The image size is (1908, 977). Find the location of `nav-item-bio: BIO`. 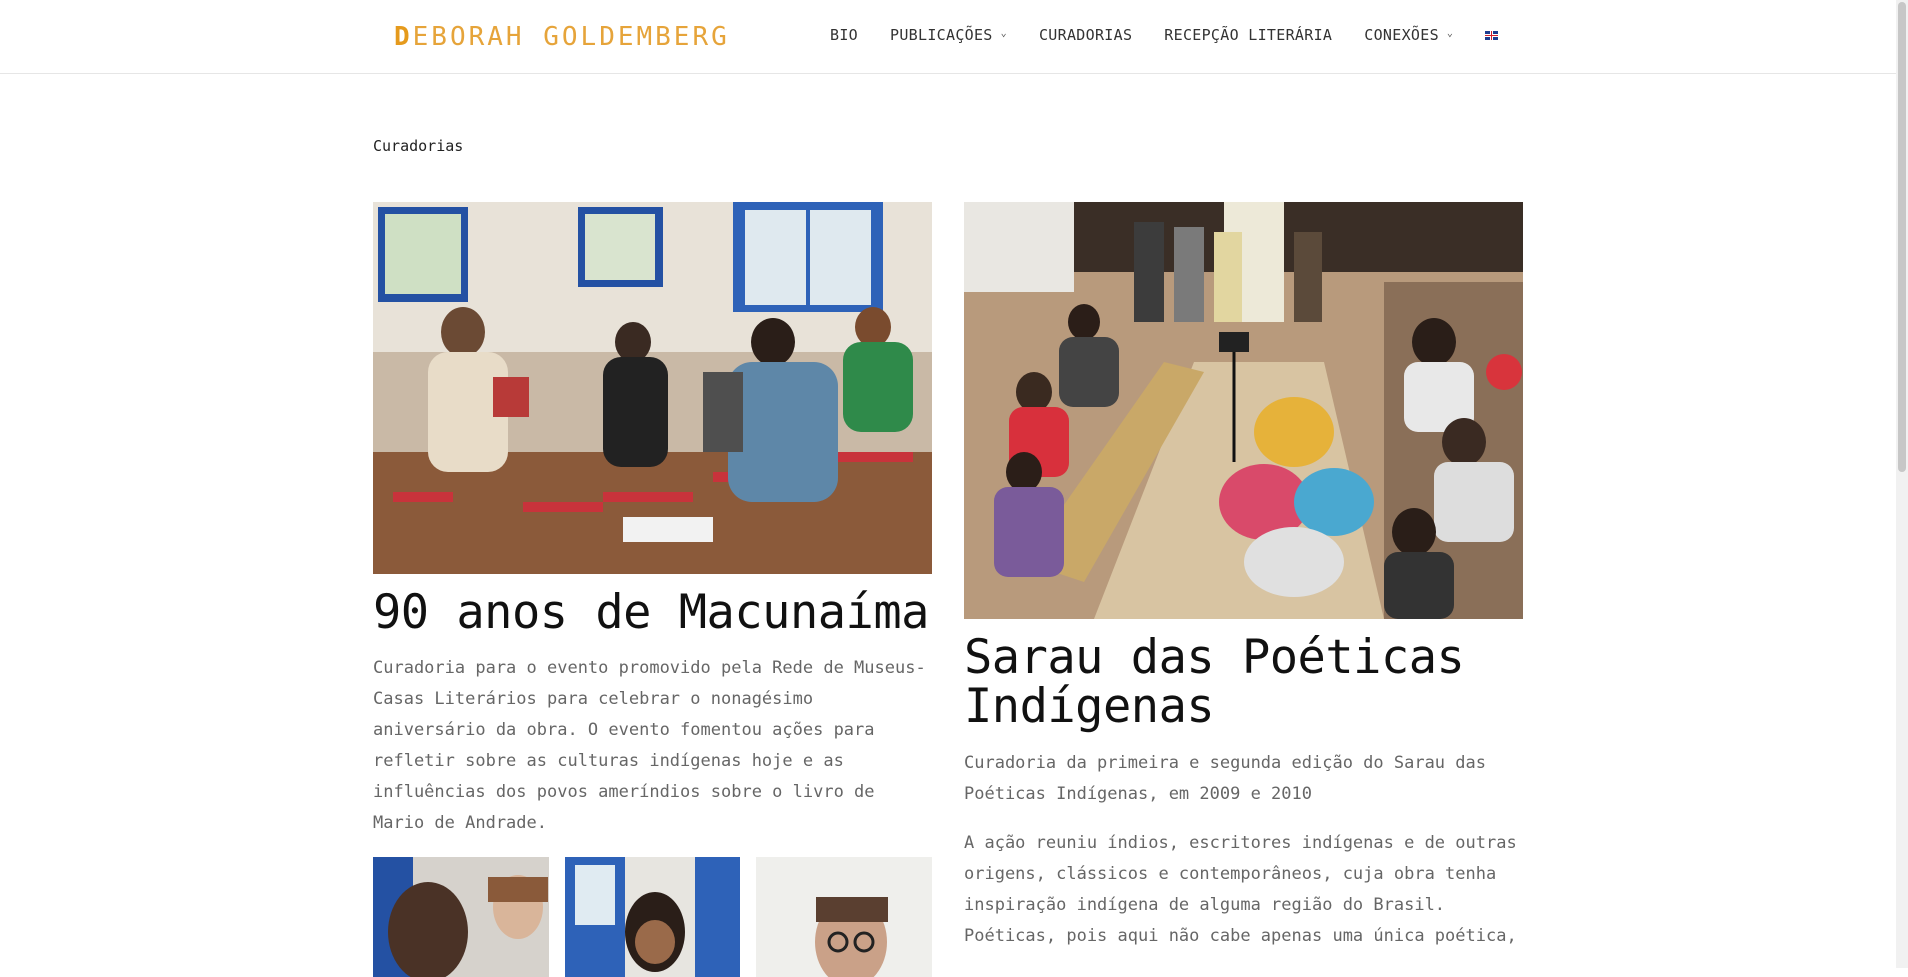

nav-item-bio: BIO is located at coordinates (844, 35).